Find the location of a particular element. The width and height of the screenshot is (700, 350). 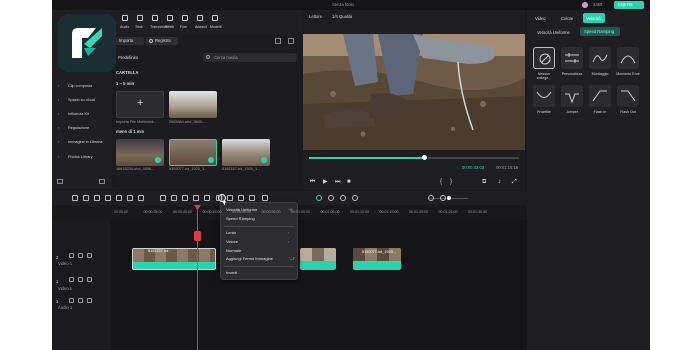

subtab-uniform-speed: Velocità Uniforme is located at coordinates (553, 32).